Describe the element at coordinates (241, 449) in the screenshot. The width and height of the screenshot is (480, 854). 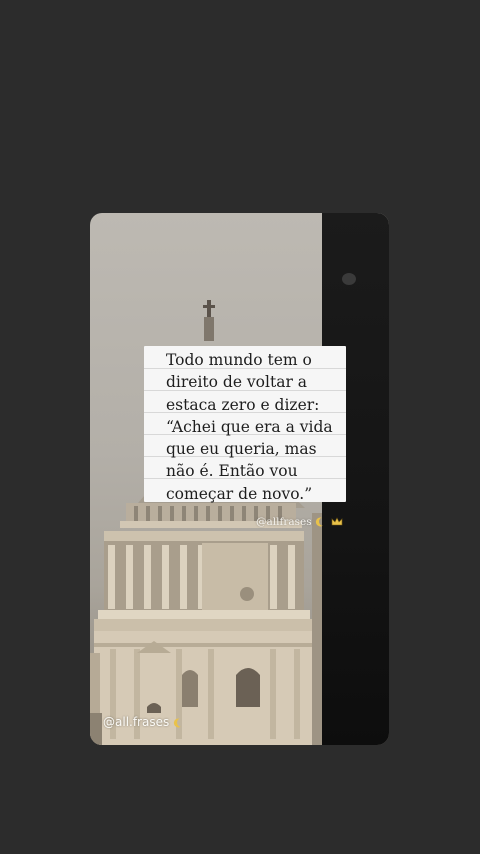
I see `quote-line: que eu queria, mas` at that location.